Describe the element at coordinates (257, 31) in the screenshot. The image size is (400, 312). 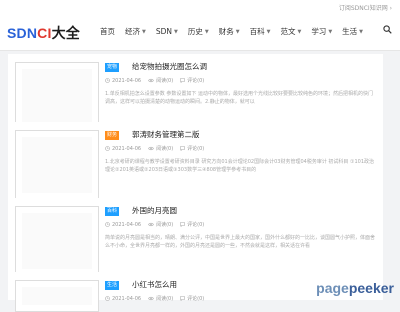
I see `nav-label: 百科` at that location.